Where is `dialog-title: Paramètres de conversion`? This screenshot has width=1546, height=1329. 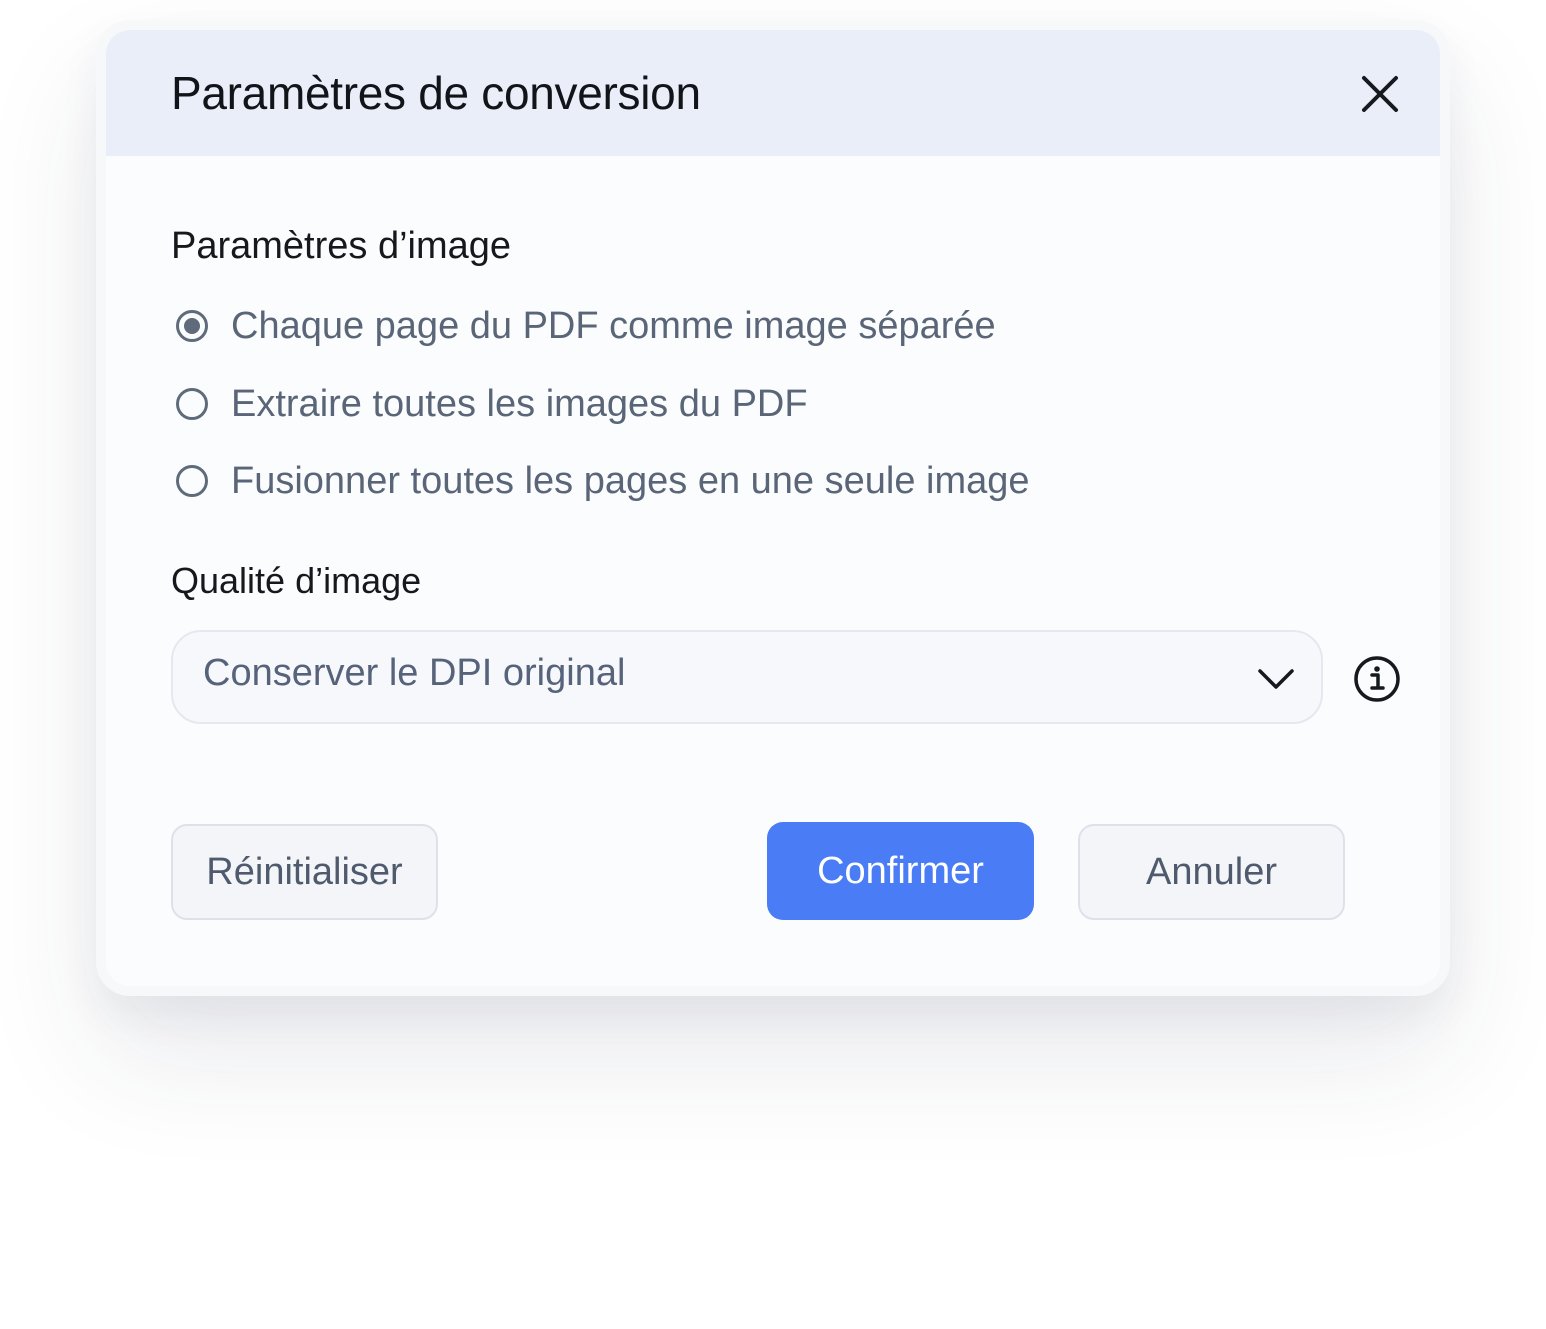
dialog-title: Paramètres de conversion is located at coordinates (436, 93).